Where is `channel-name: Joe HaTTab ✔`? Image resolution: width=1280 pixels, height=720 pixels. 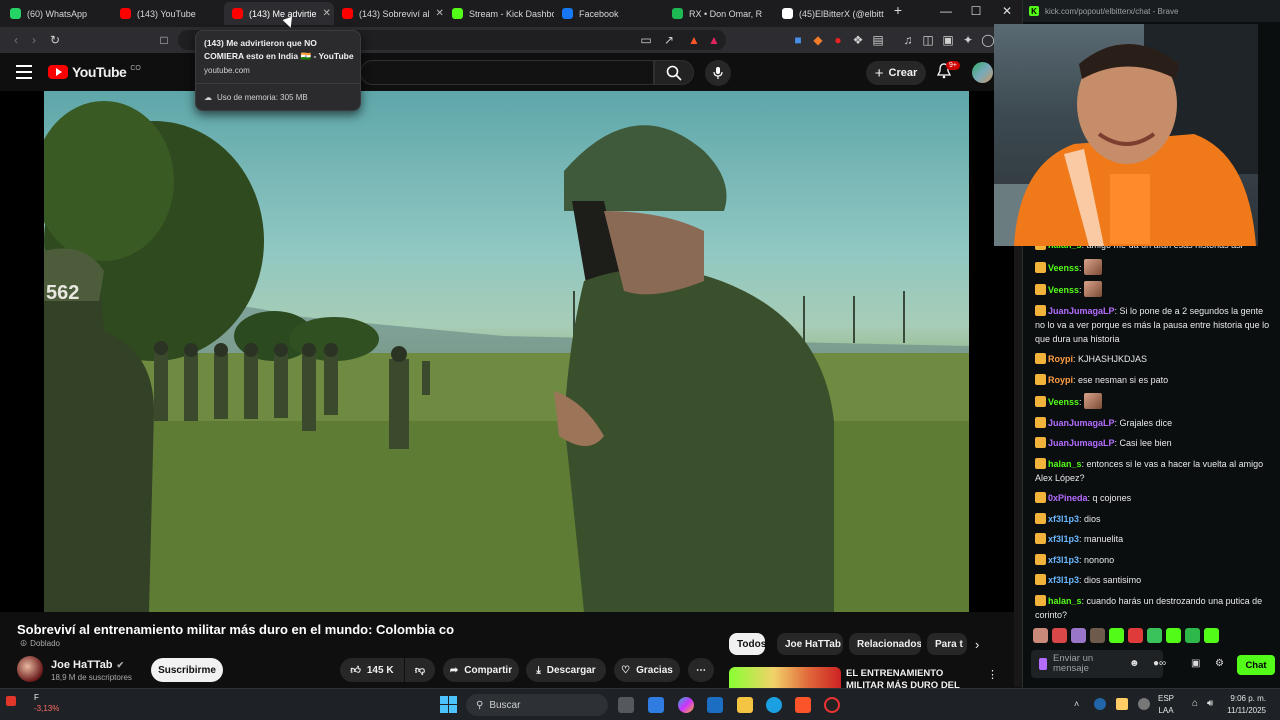 channel-name: Joe HaTTab ✔ is located at coordinates (87, 665).